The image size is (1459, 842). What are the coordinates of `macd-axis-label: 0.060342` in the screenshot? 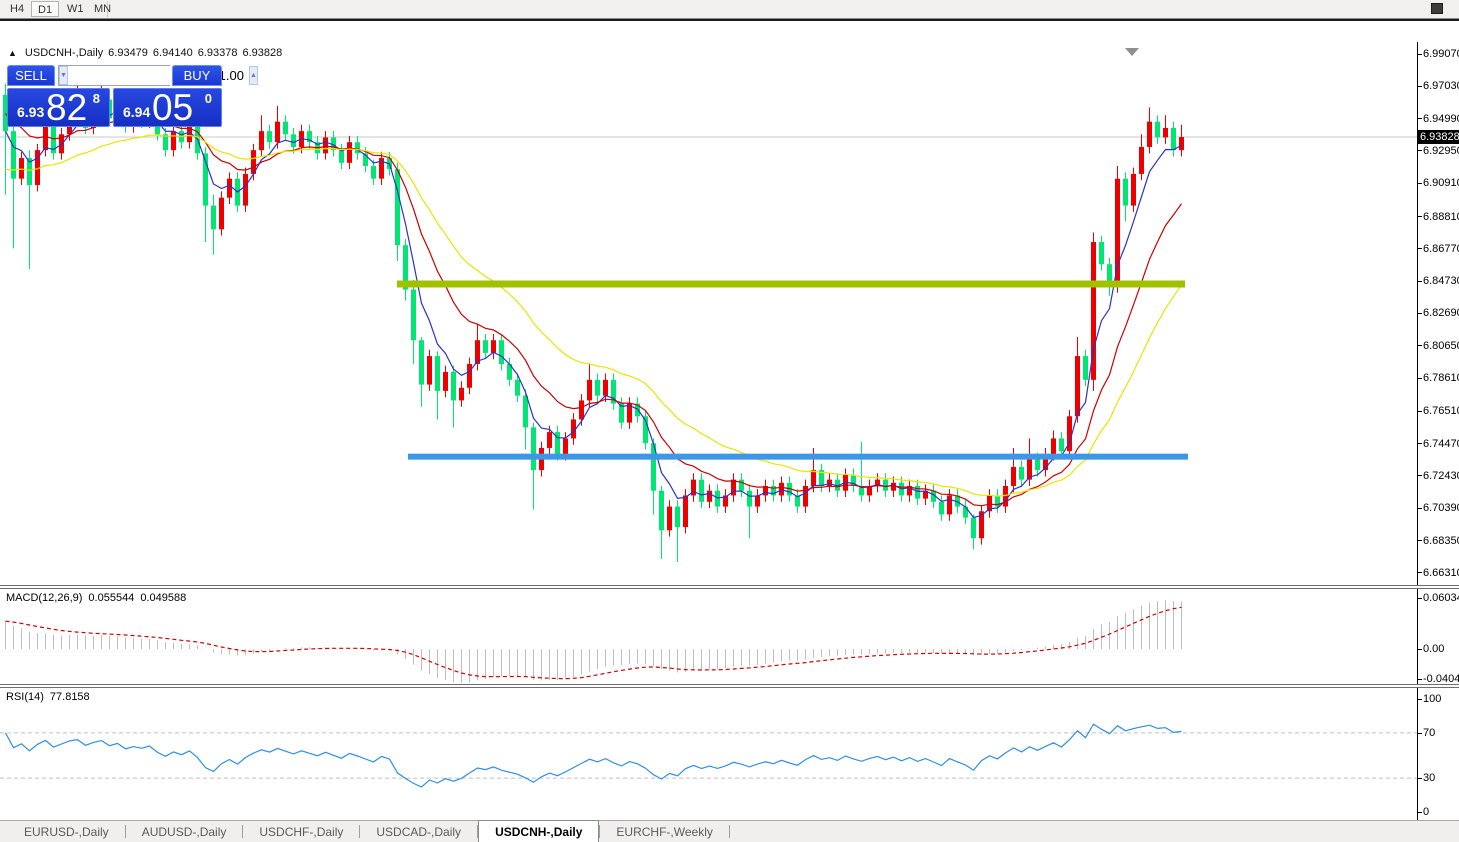 It's located at (1441, 598).